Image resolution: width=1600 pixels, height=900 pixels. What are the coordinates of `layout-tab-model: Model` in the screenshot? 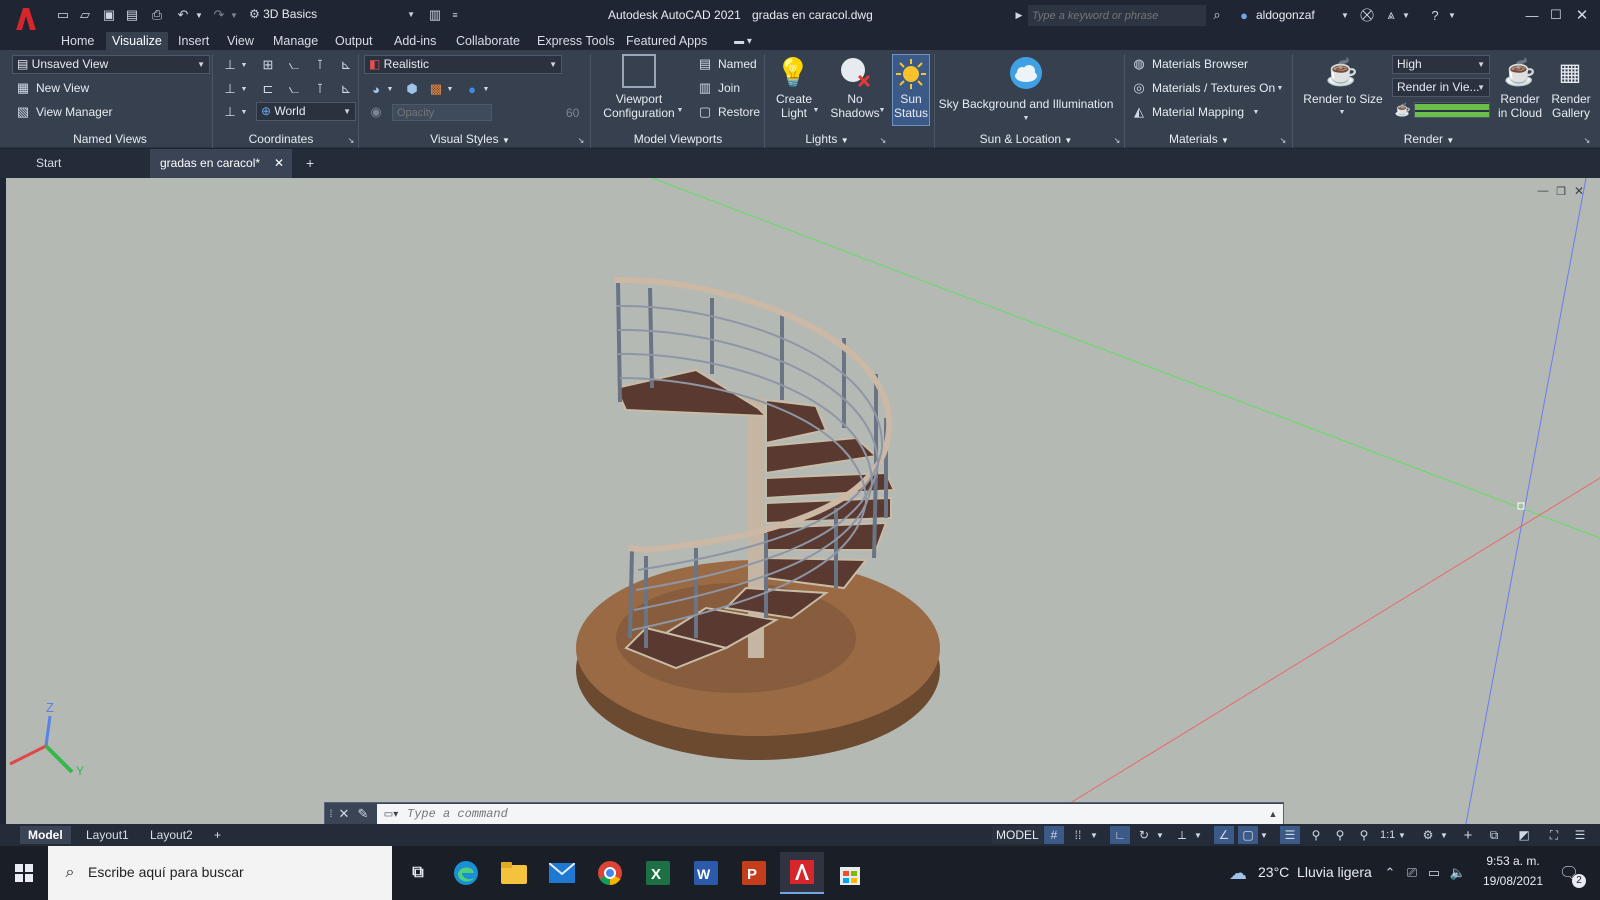 It's located at (45, 835).